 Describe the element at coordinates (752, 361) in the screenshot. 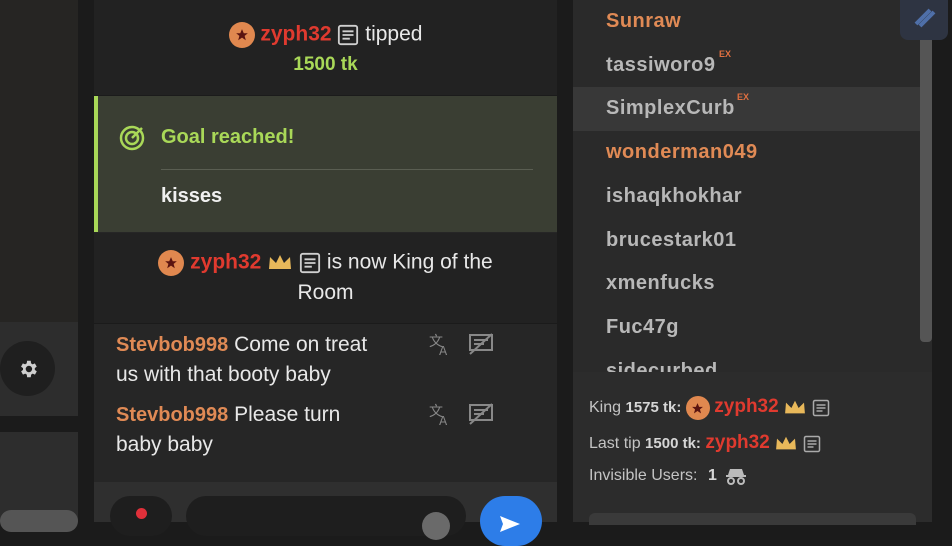

I see `user-list-item: sidecurbed` at that location.